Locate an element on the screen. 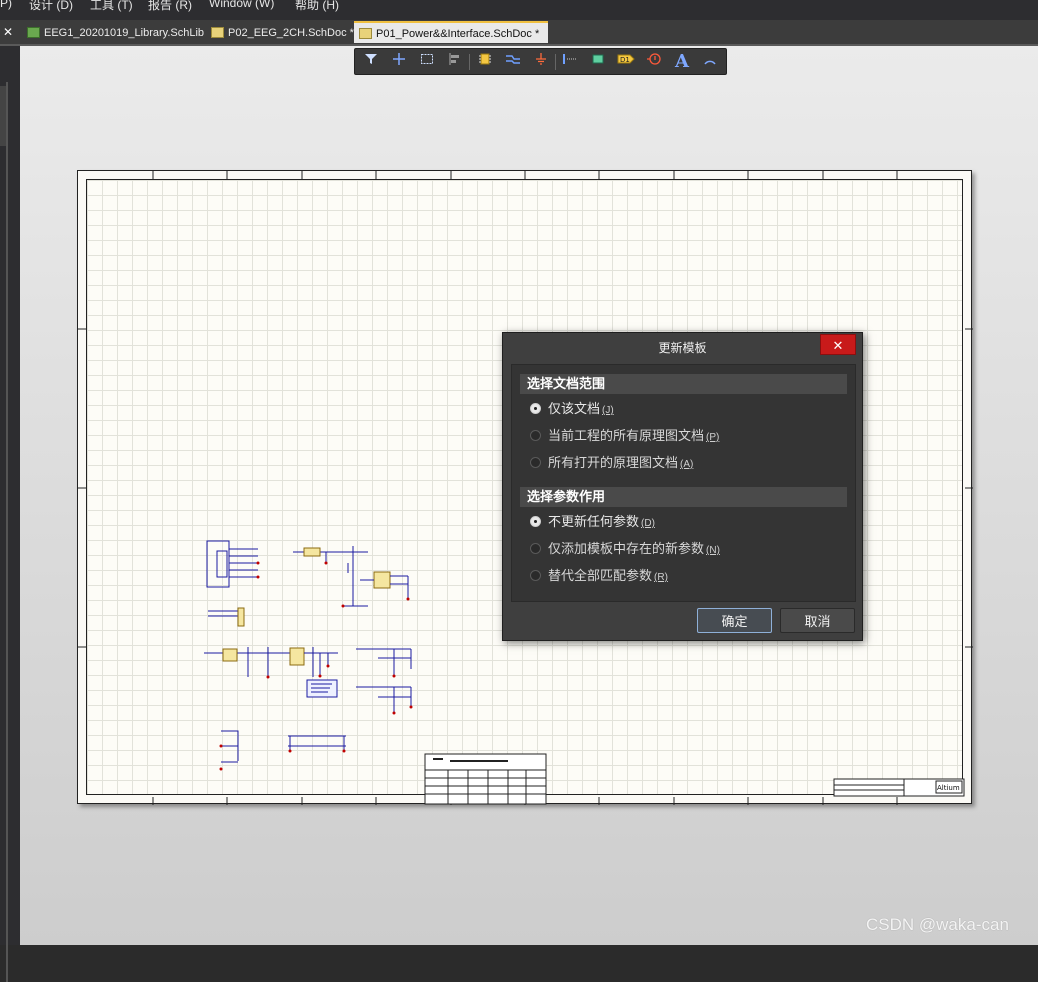  port-glyph: D1 is located at coordinates (625, 60).